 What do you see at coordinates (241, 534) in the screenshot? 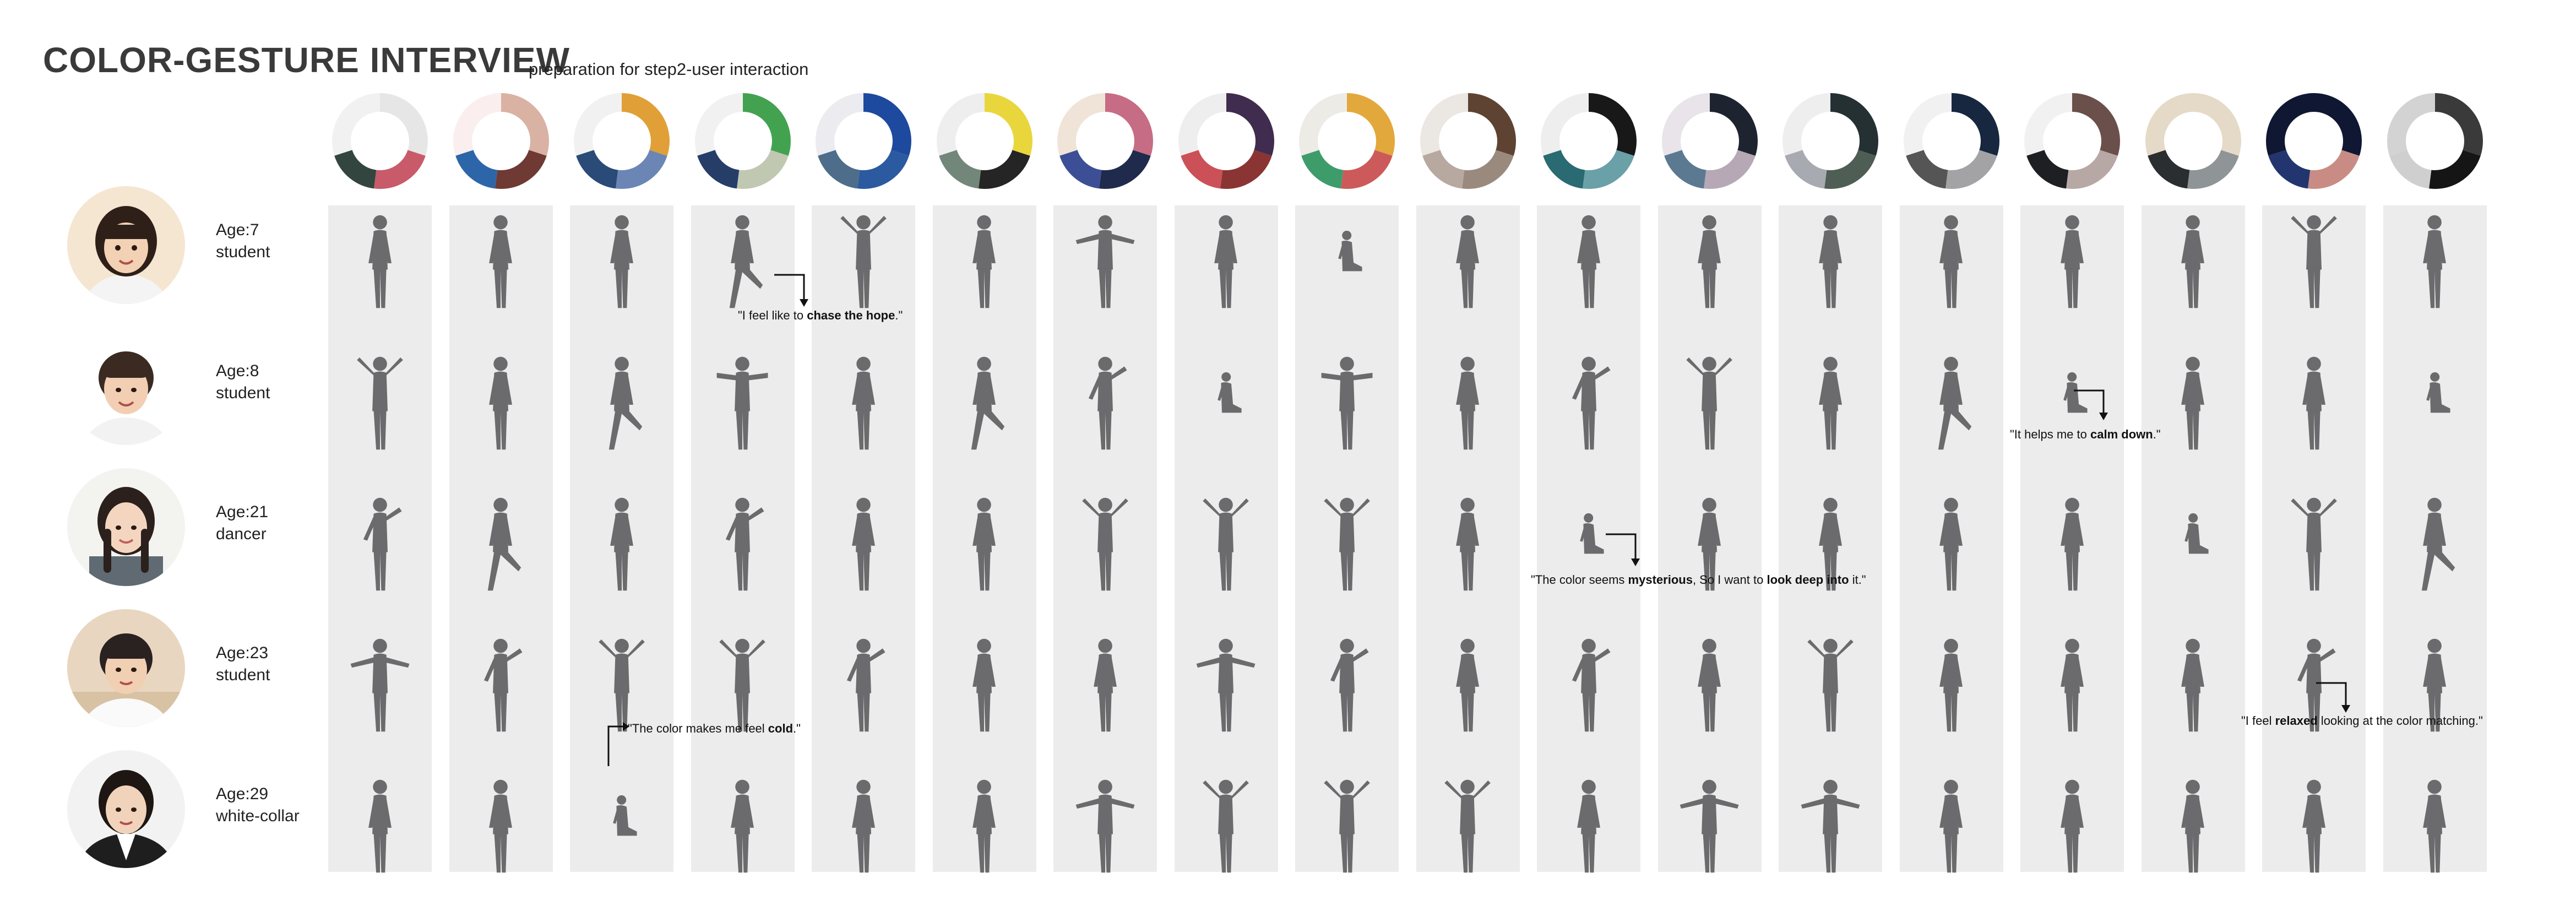
I see `participant-occupation: dancer` at bounding box center [241, 534].